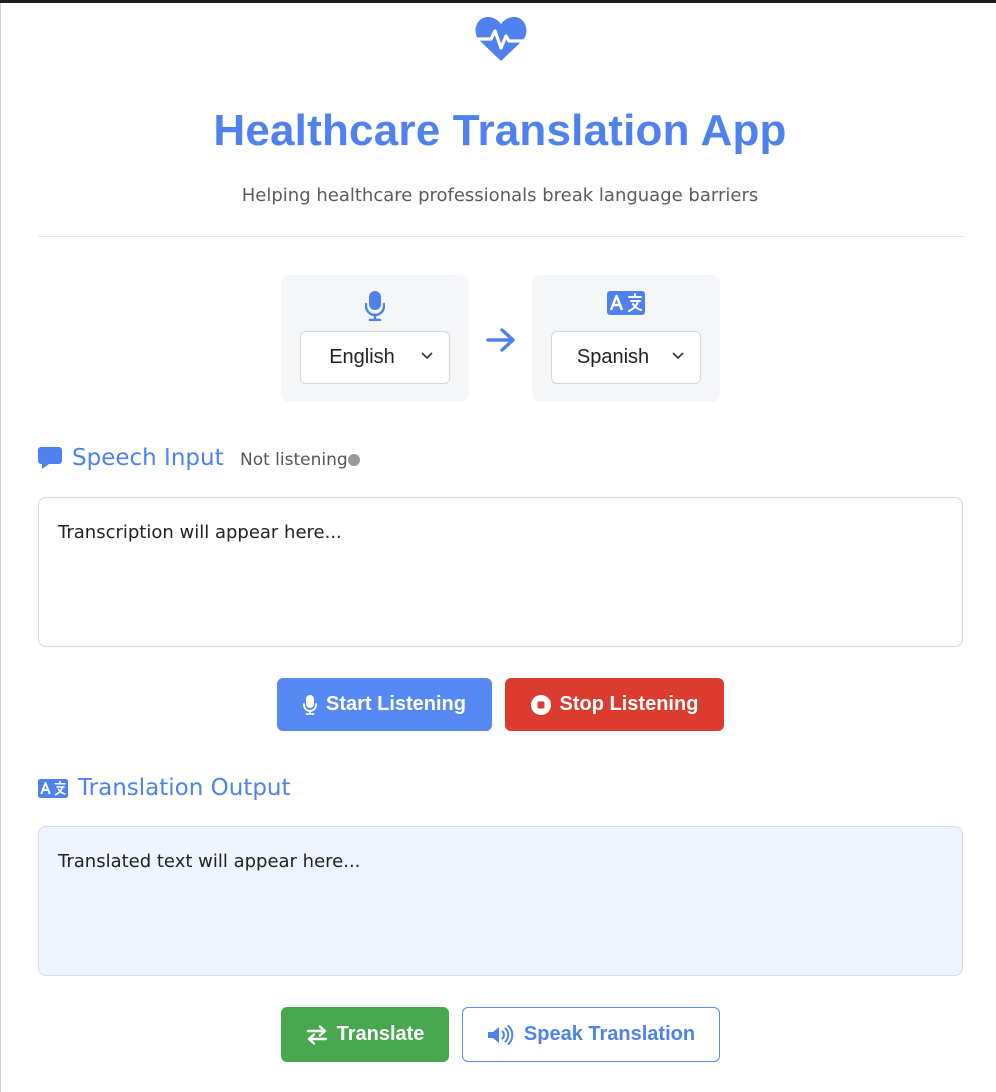  Describe the element at coordinates (609, 1034) in the screenshot. I see `speak-translation-label: Speak Translation` at that location.